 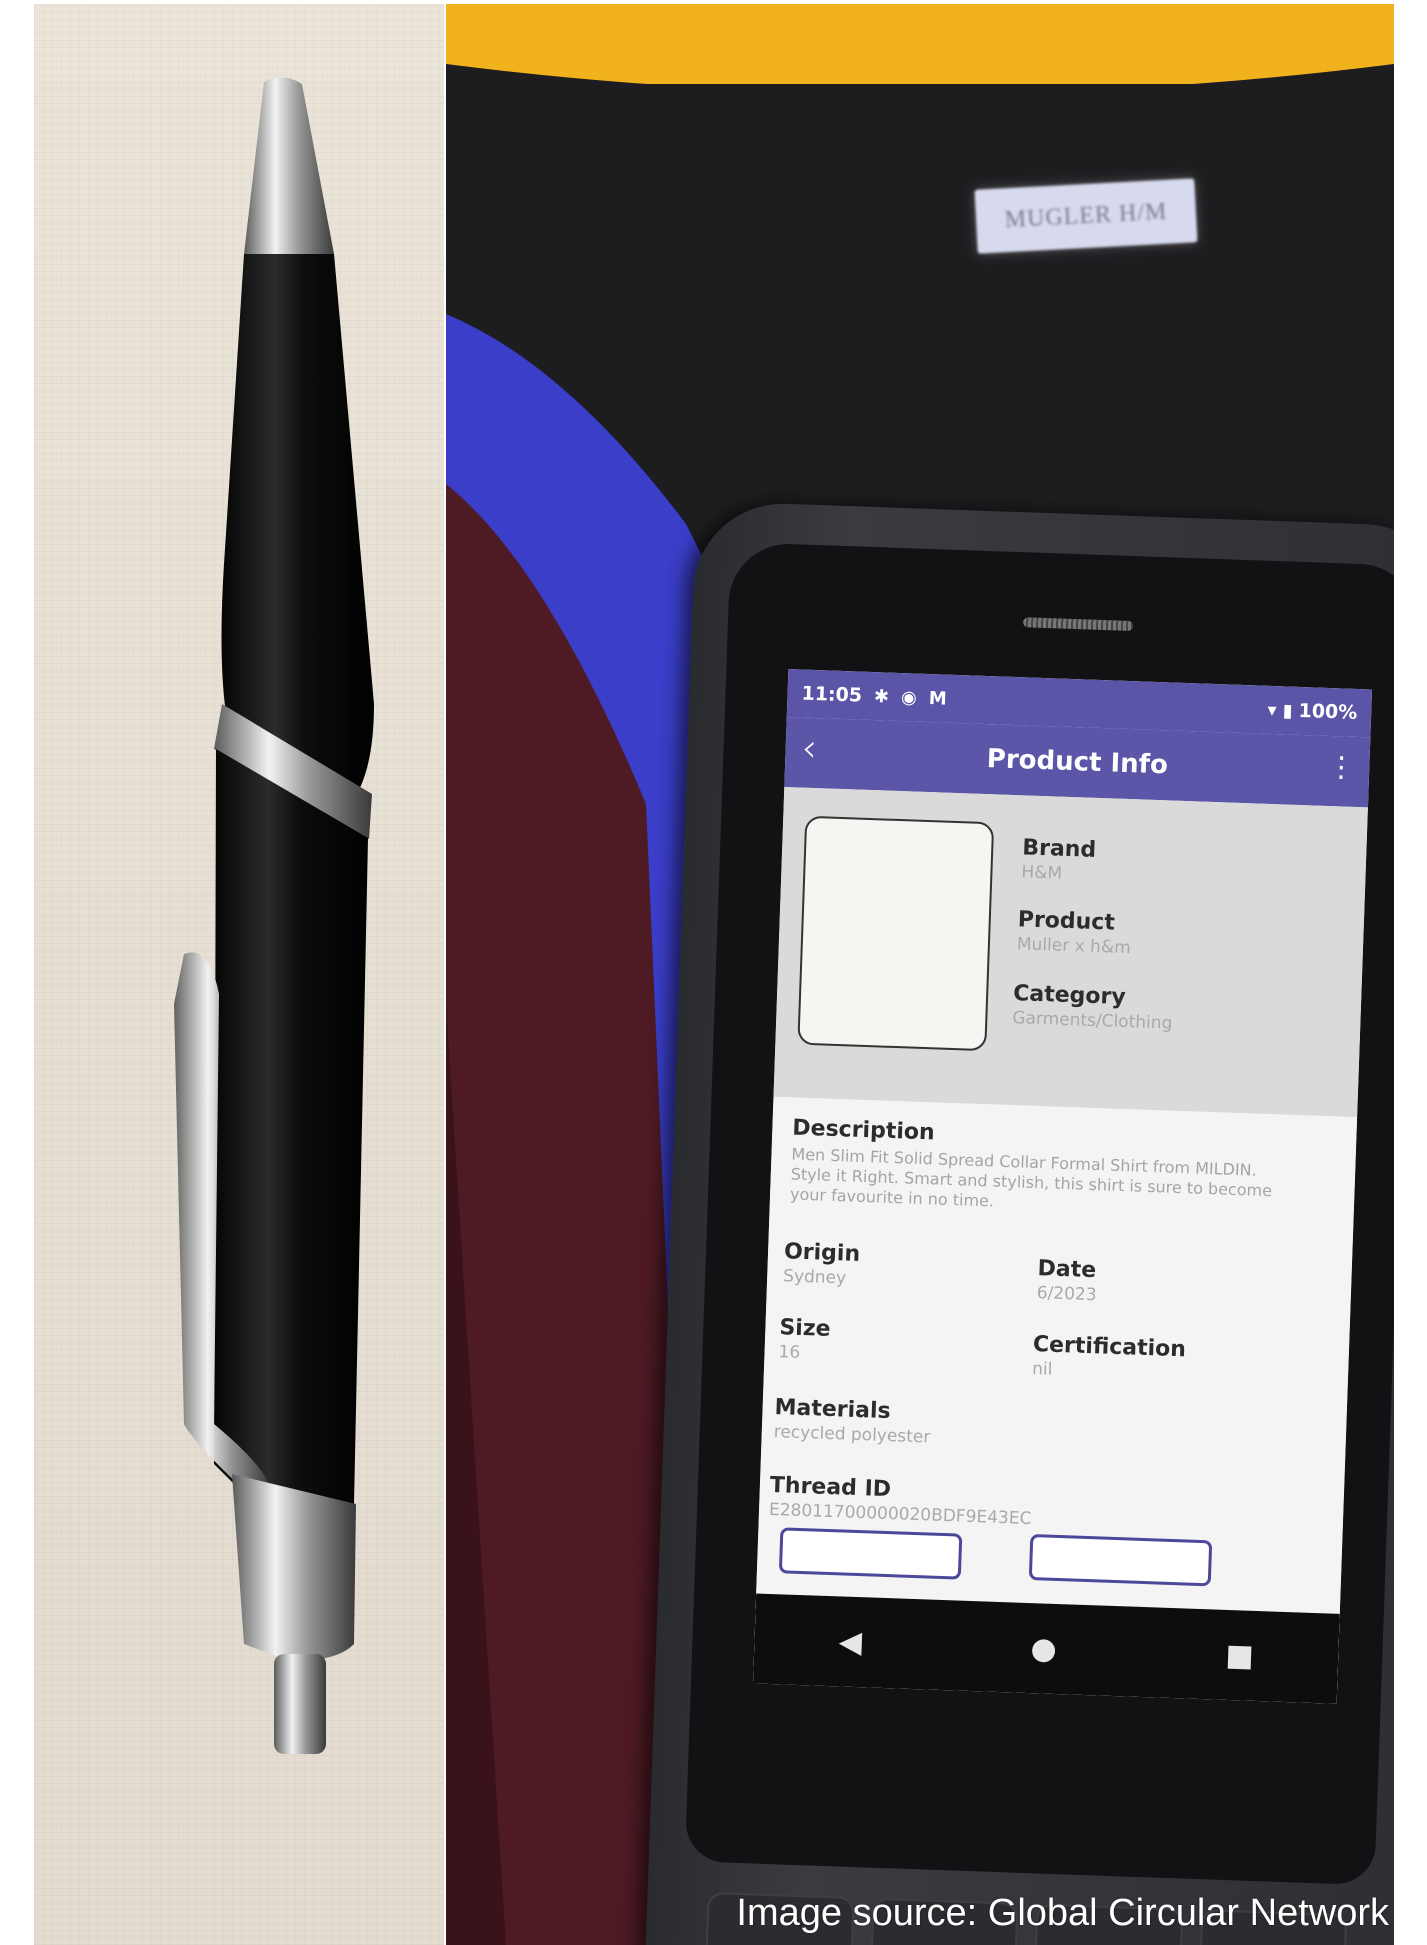 I want to click on date-label: Date, so click(x=1067, y=1270).